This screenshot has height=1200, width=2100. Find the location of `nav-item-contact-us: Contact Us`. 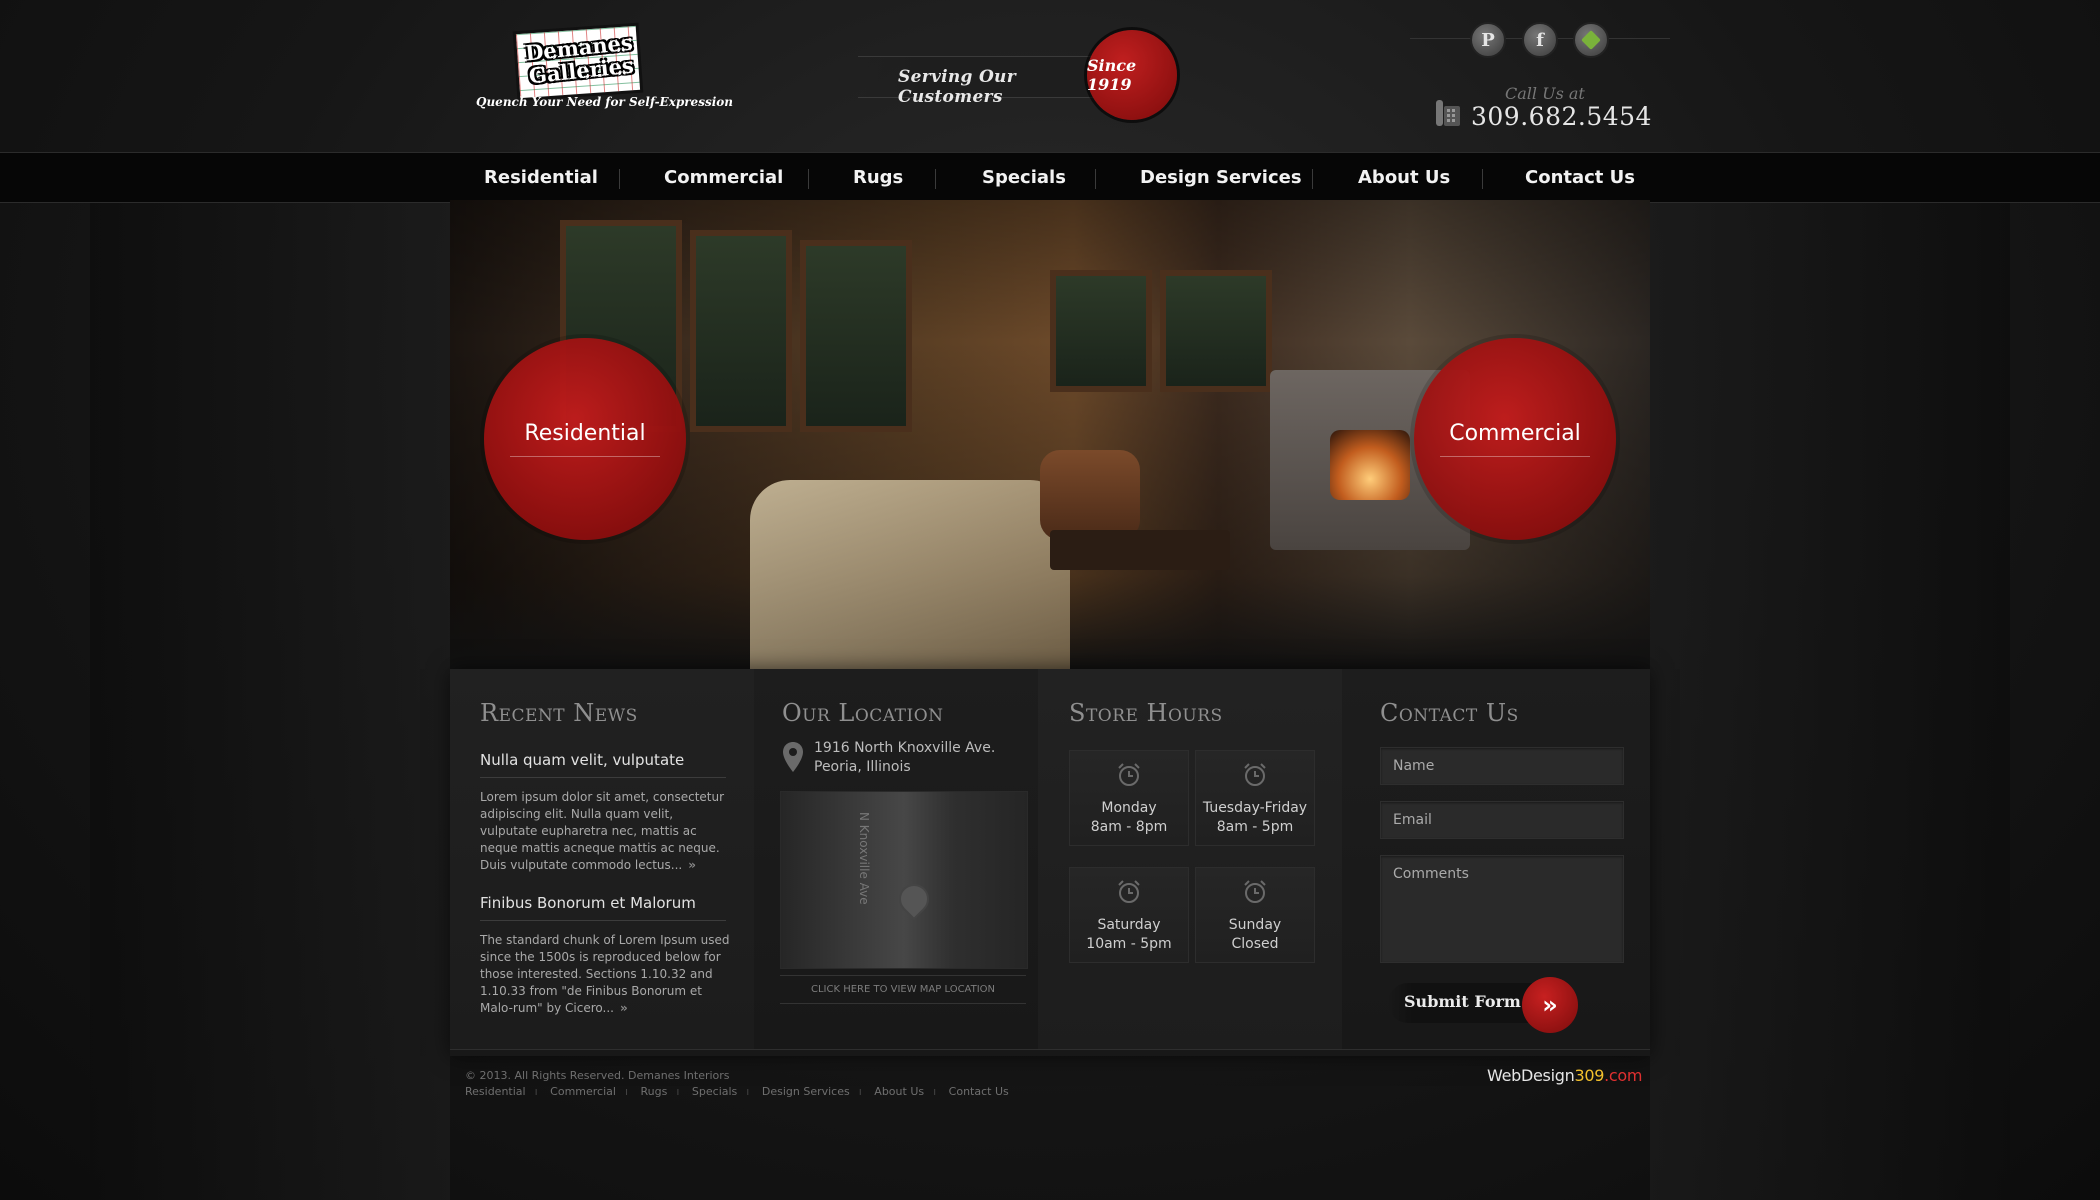

nav-item-contact-us: Contact Us is located at coordinates (1580, 177).